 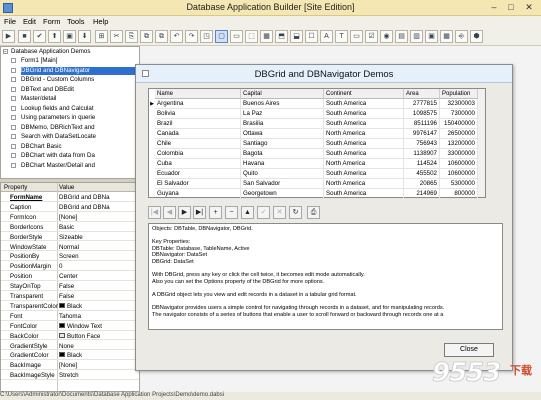 What do you see at coordinates (251, 36) in the screenshot?
I see `toolbar-button-icon: ⬚` at bounding box center [251, 36].